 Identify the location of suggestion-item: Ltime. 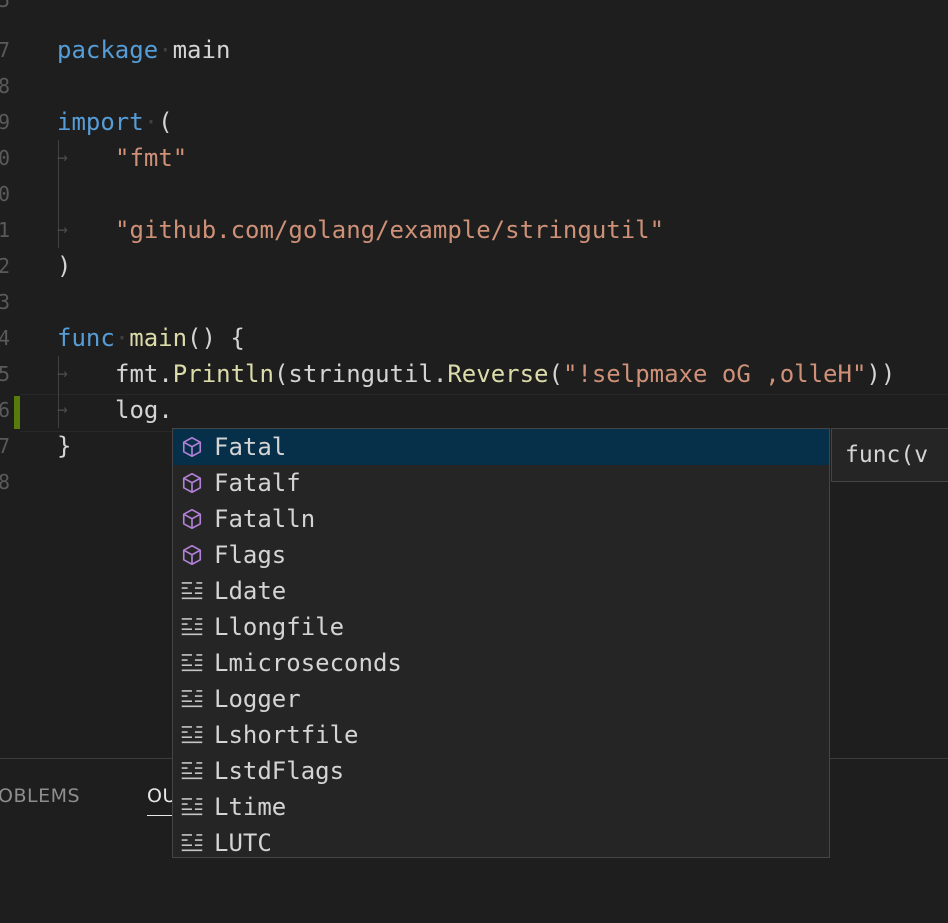
(501, 807).